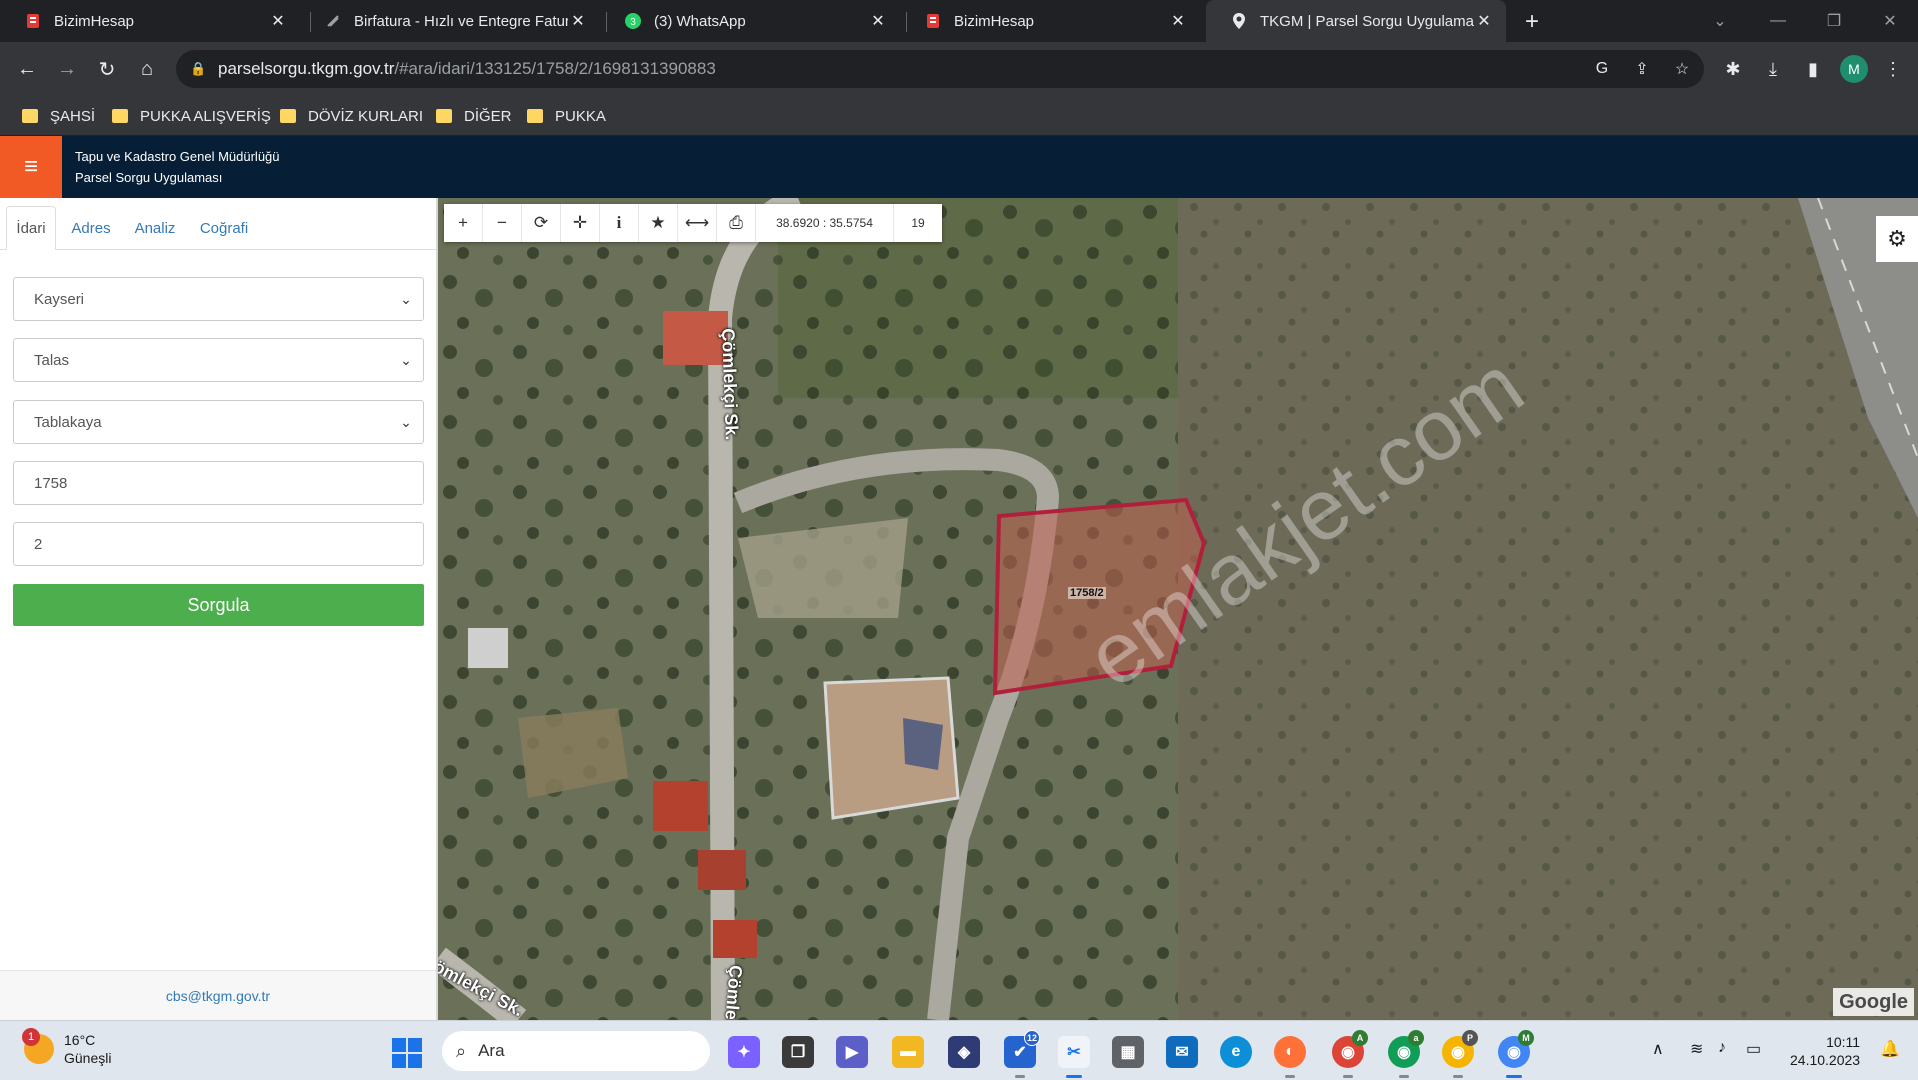 The image size is (1918, 1080). Describe the element at coordinates (1897, 239) in the screenshot. I see `gear-icon: ⚙` at that location.